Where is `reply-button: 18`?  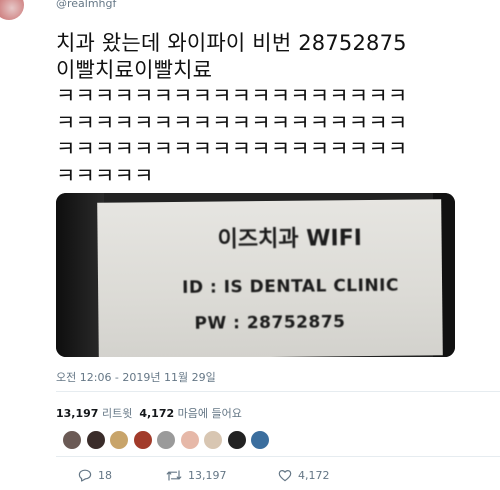
reply-button: 18 is located at coordinates (95, 475).